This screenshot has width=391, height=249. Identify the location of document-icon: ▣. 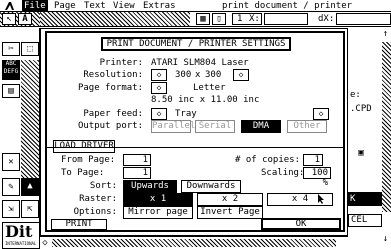
(361, 153).